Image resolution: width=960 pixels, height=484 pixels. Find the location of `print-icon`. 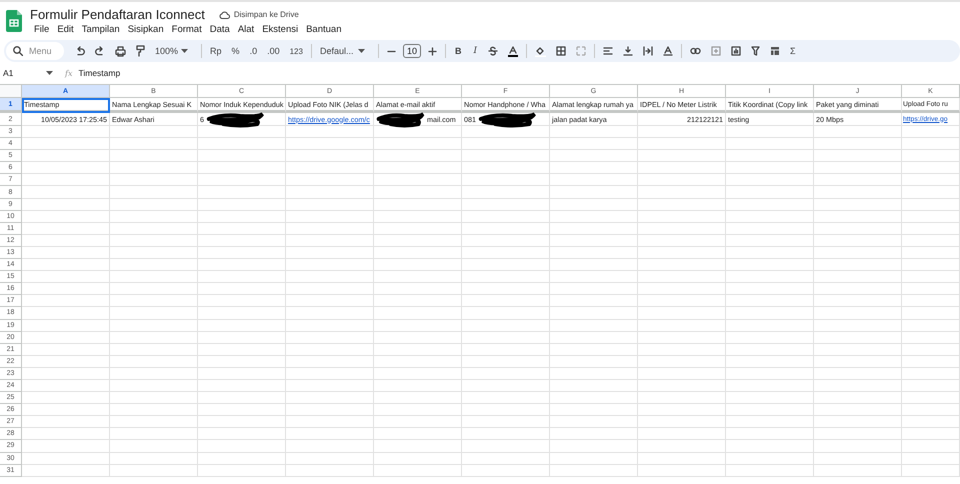

print-icon is located at coordinates (120, 51).